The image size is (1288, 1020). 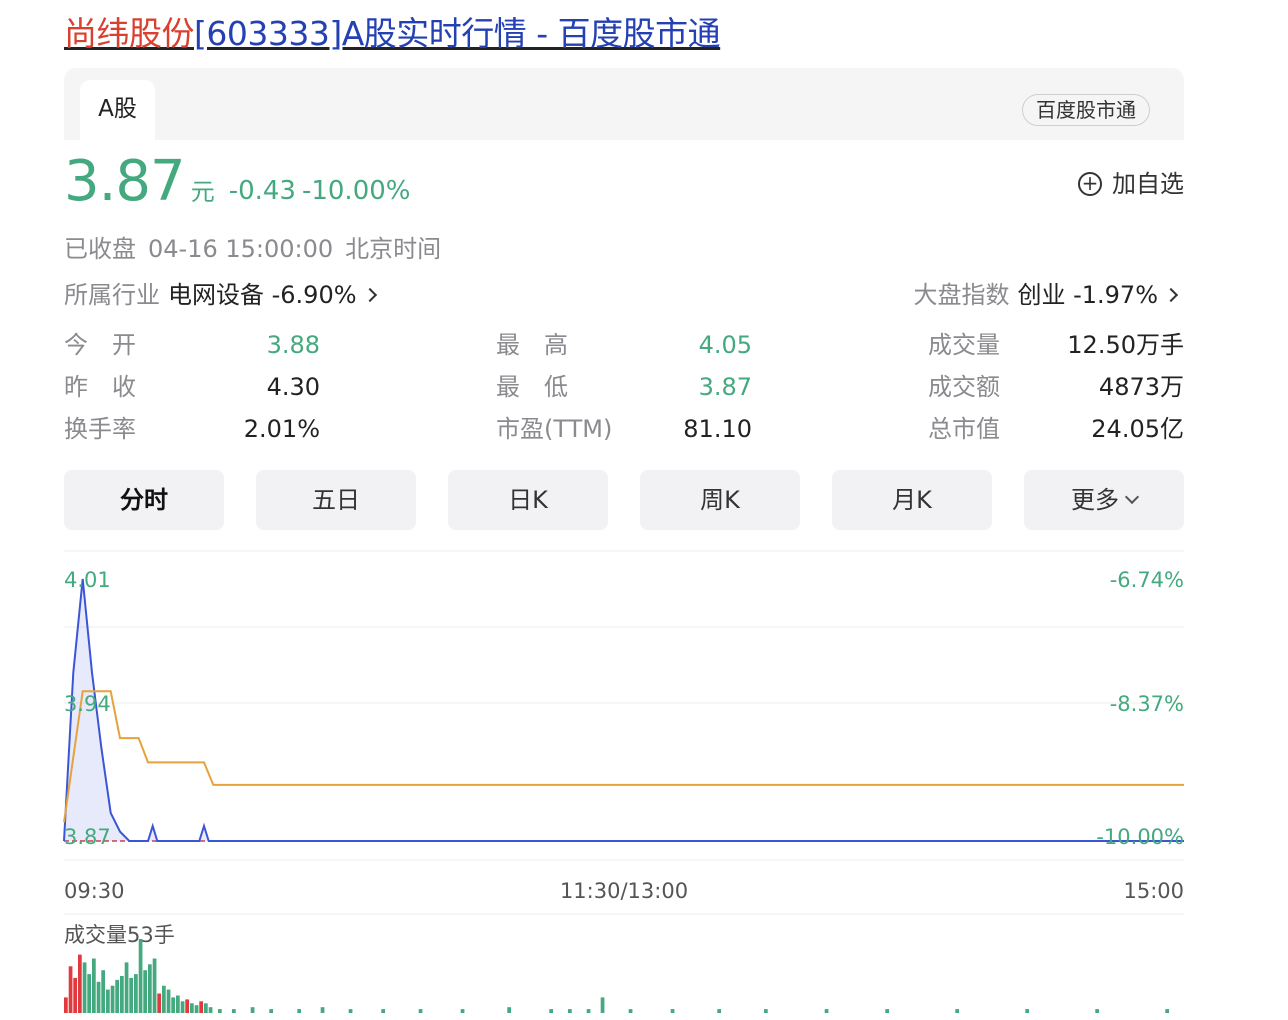 I want to click on y-axis-price-label: 3.87, so click(x=87, y=837).